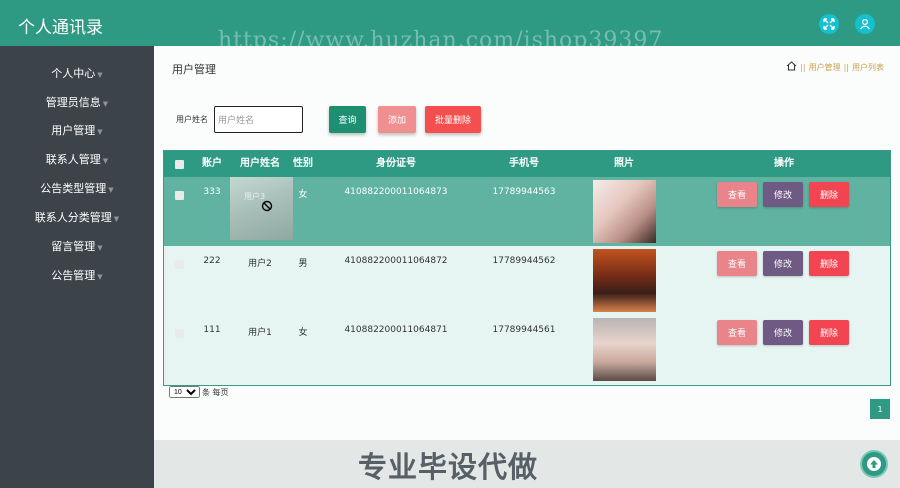 The height and width of the screenshot is (488, 900). I want to click on sidebar-item-user-management: 用户管理 ▼, so click(77, 131).